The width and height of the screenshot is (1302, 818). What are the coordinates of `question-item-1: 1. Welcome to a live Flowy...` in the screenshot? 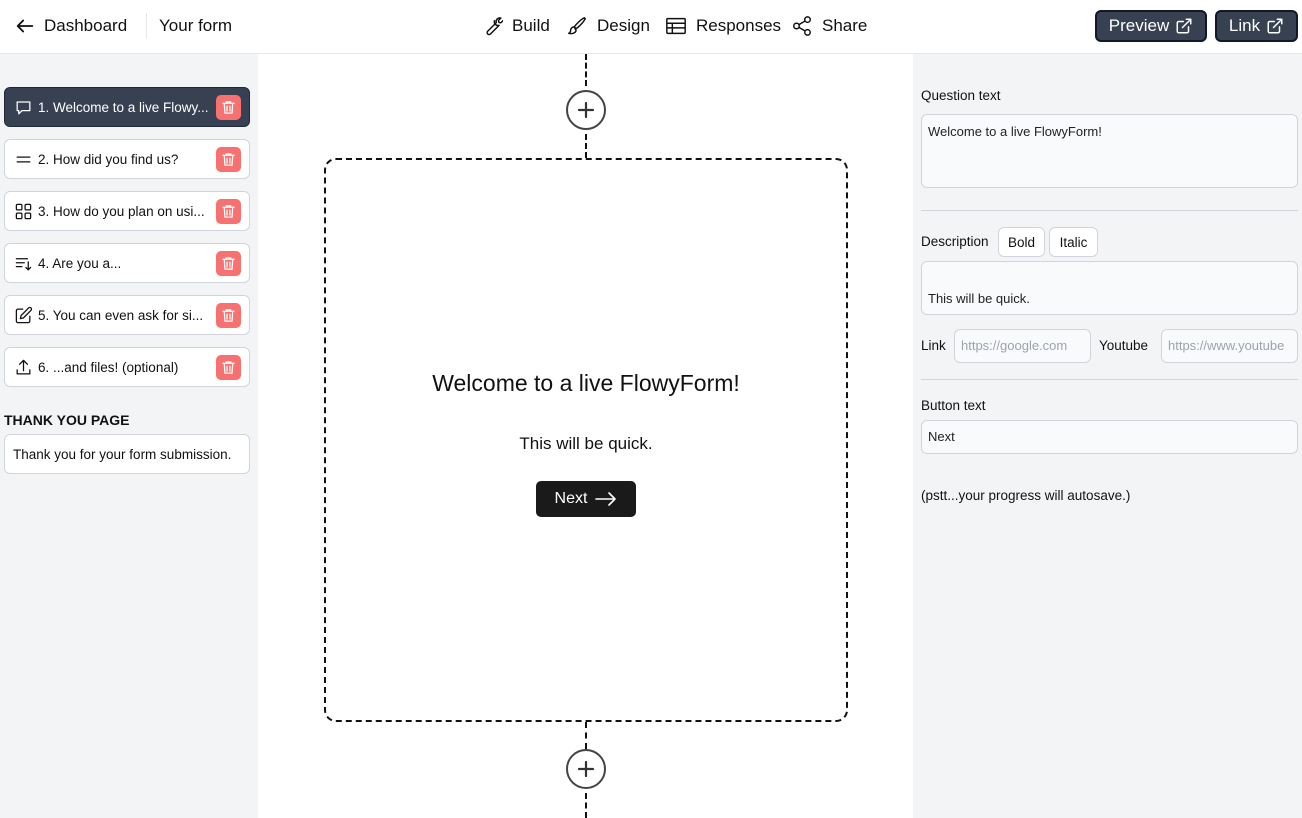 It's located at (127, 107).